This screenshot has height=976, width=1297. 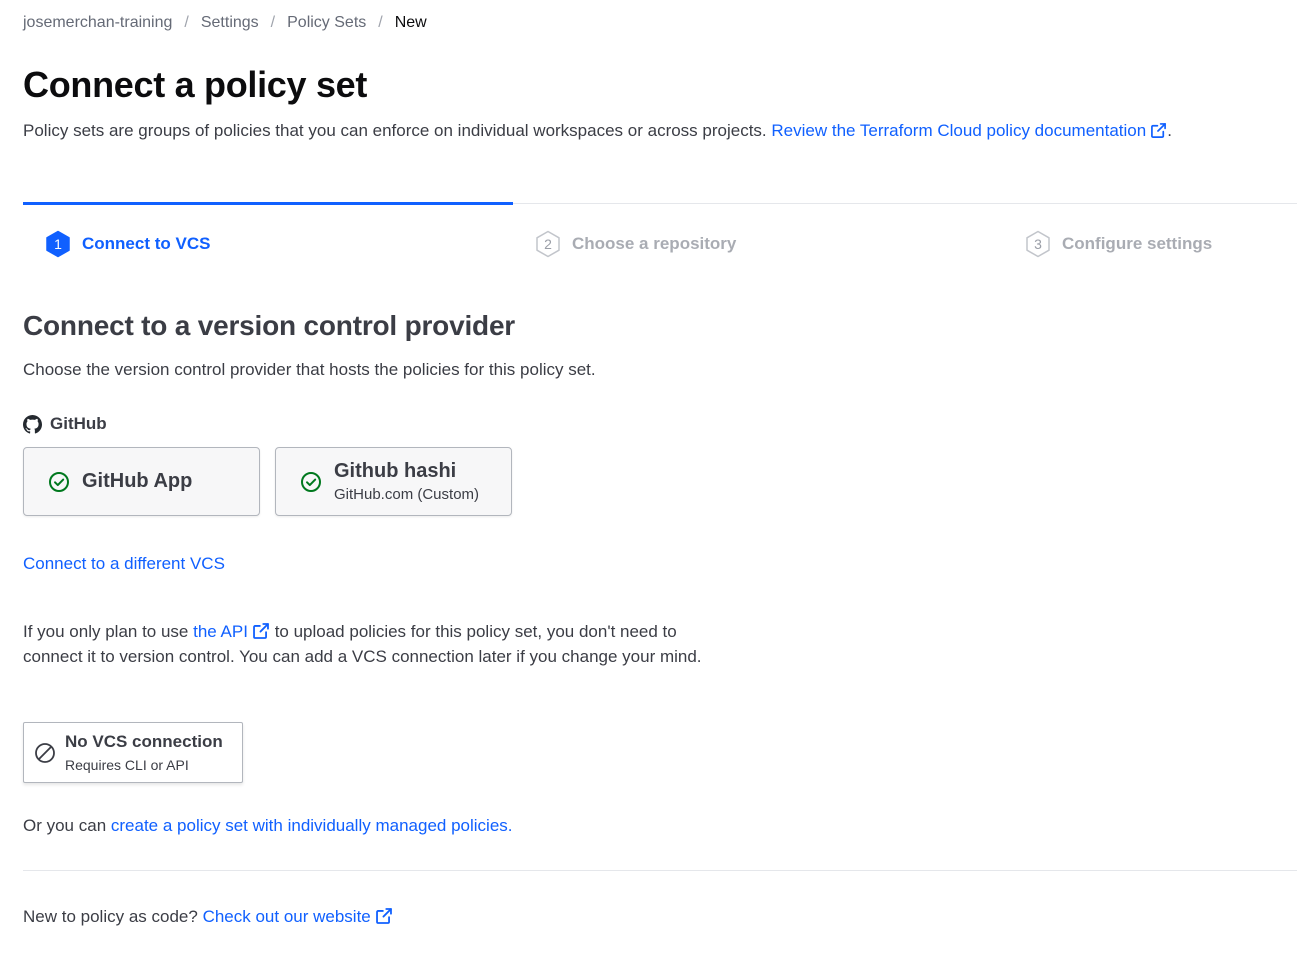 What do you see at coordinates (124, 564) in the screenshot?
I see `connect-different-vcs-link: Connect to a different VCS` at bounding box center [124, 564].